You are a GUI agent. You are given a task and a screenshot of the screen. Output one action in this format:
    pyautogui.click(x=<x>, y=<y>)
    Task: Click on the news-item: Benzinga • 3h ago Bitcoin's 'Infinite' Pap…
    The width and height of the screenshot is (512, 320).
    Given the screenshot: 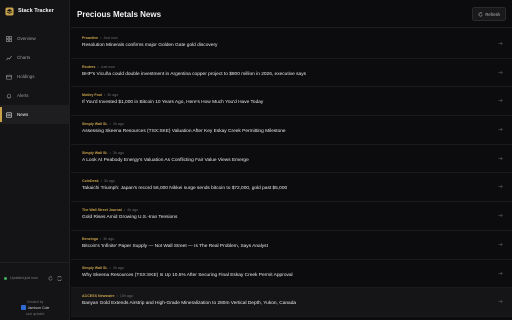 What is the action you would take?
    pyautogui.click(x=291, y=245)
    